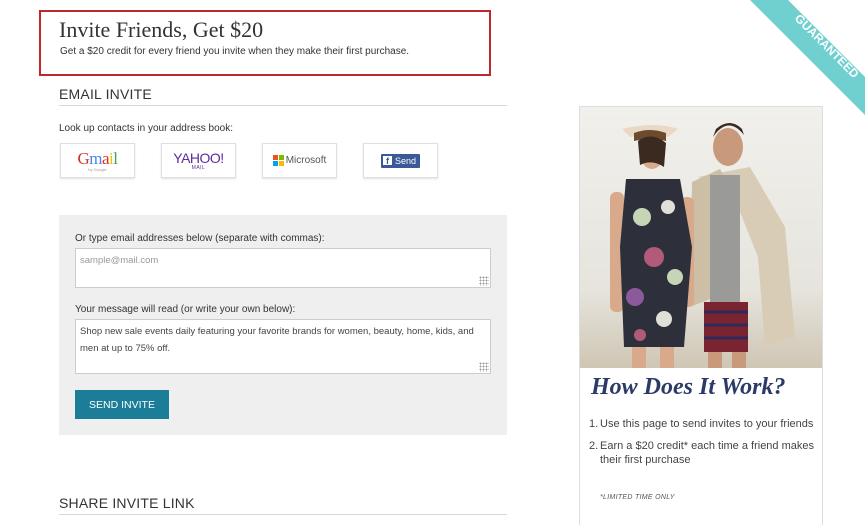  Describe the element at coordinates (688, 387) in the screenshot. I see `how-it-works-title: How Does It Work?` at that location.